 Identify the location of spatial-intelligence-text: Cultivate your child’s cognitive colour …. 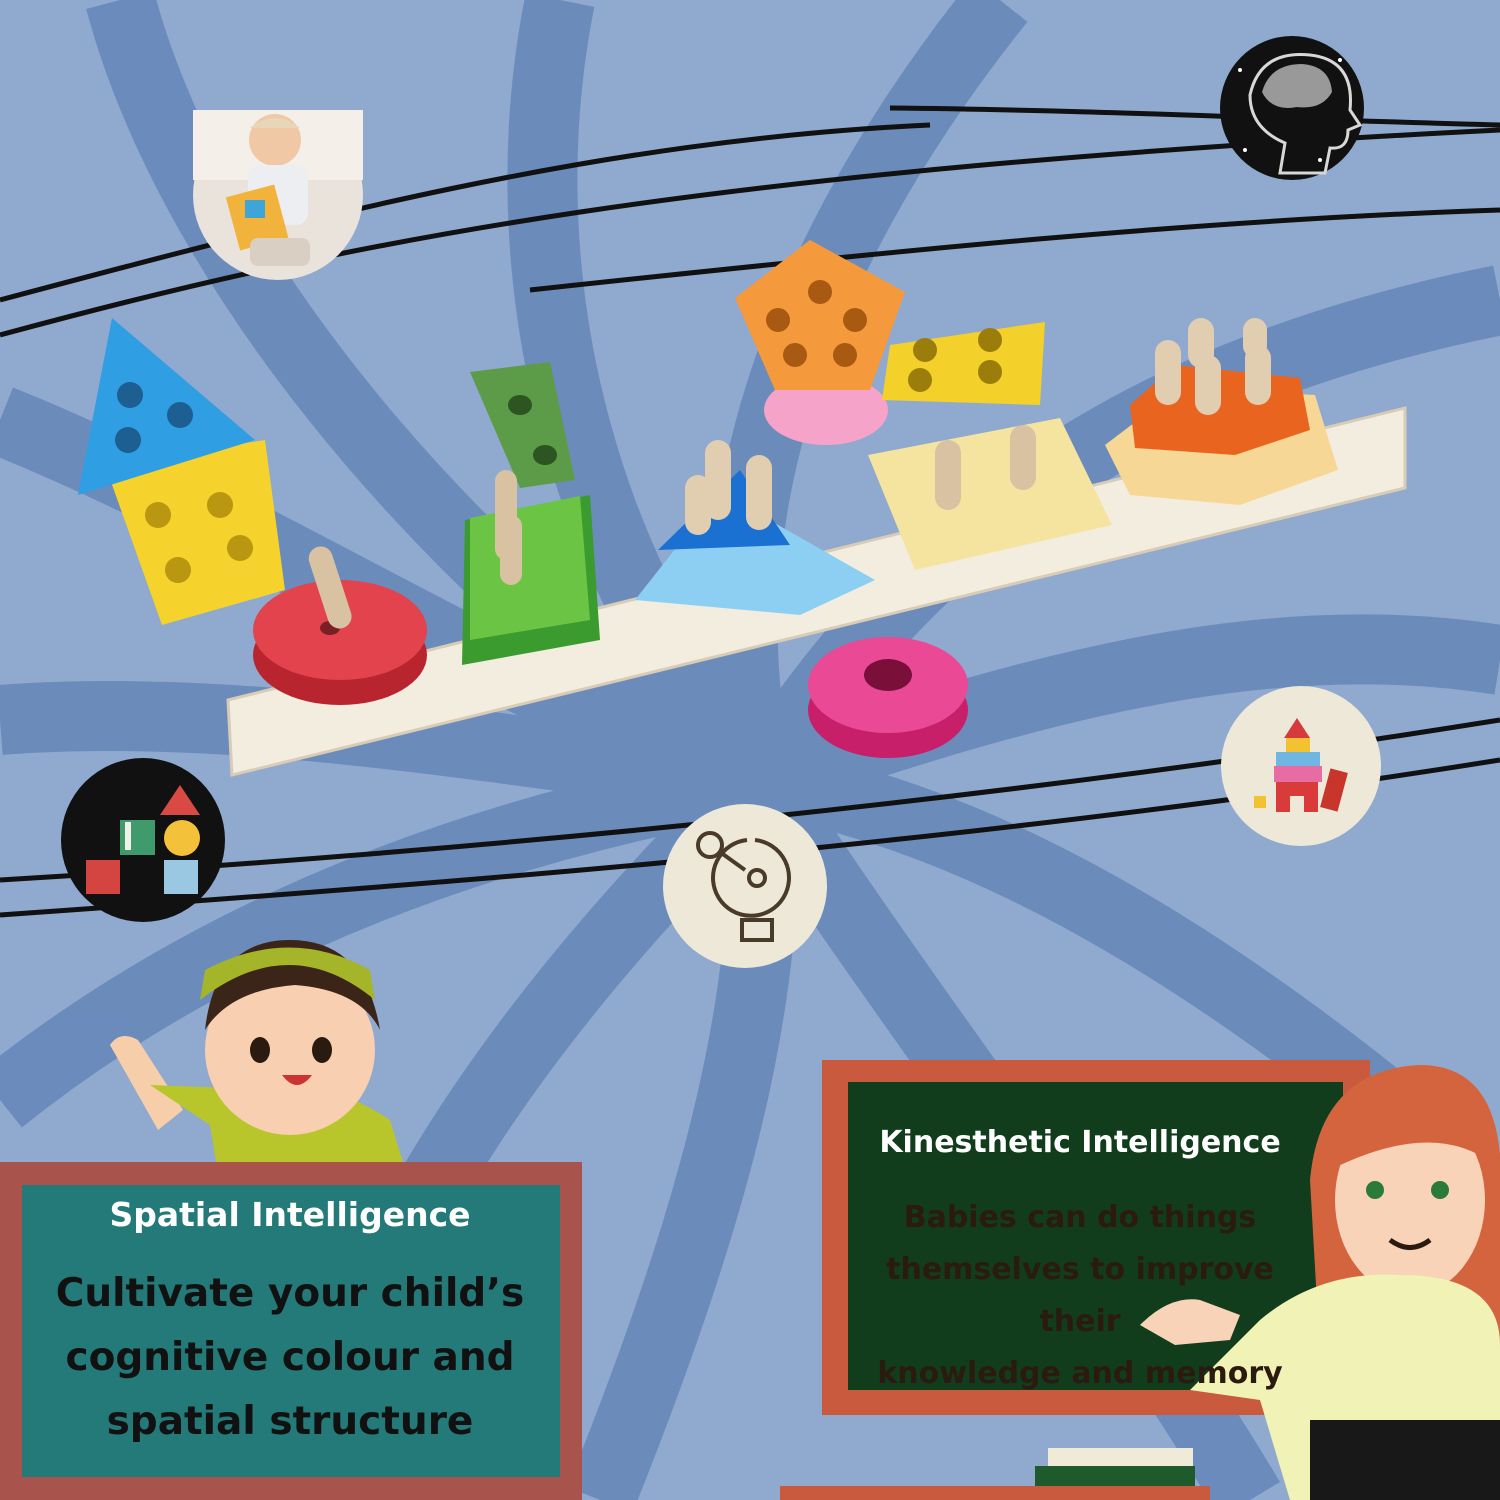
(290, 1358).